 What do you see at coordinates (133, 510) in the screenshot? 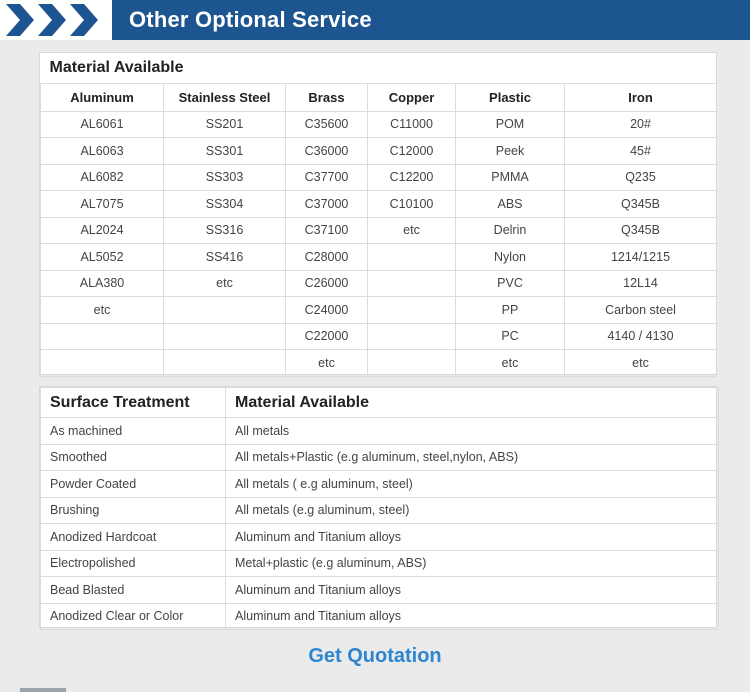
I see `surface-treatment-cell: Brushing` at bounding box center [133, 510].